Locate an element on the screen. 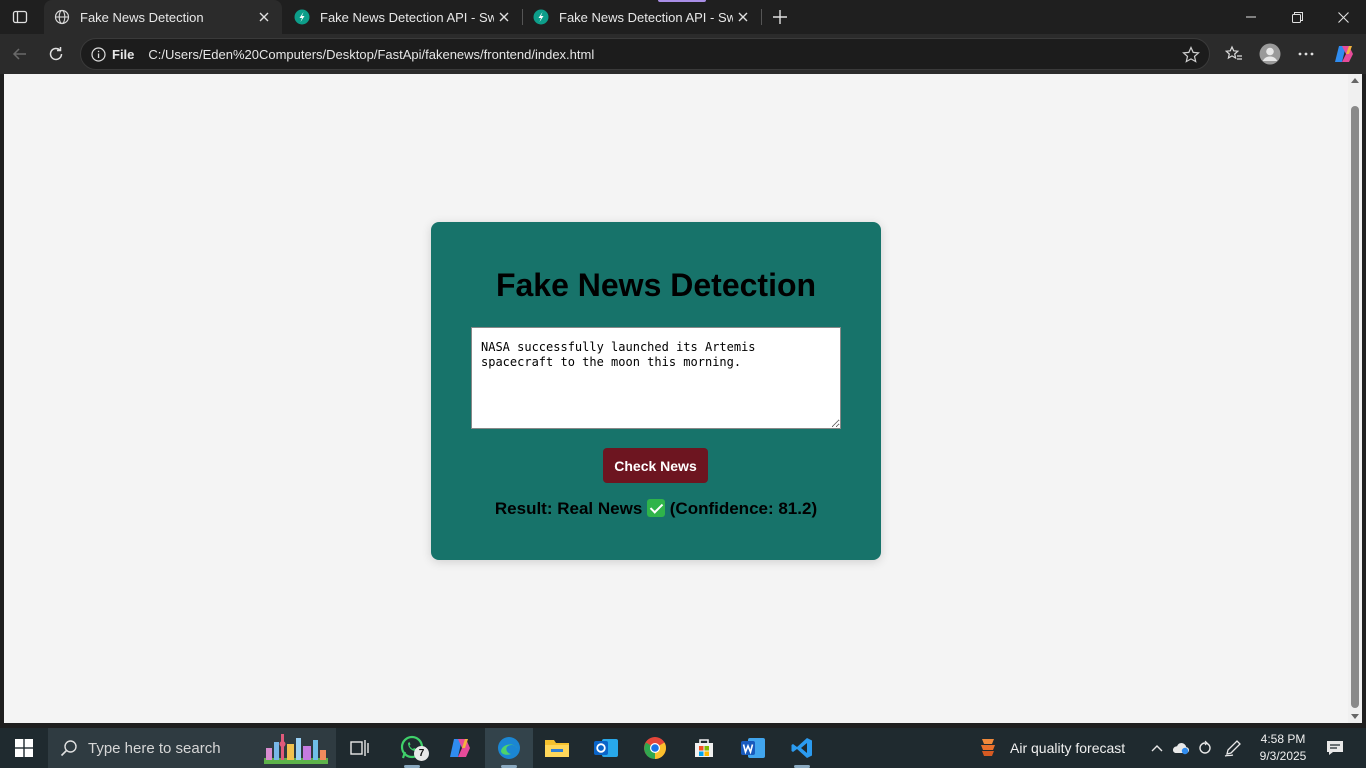 The height and width of the screenshot is (768, 1366). tab-actions-icon is located at coordinates (20, 17).